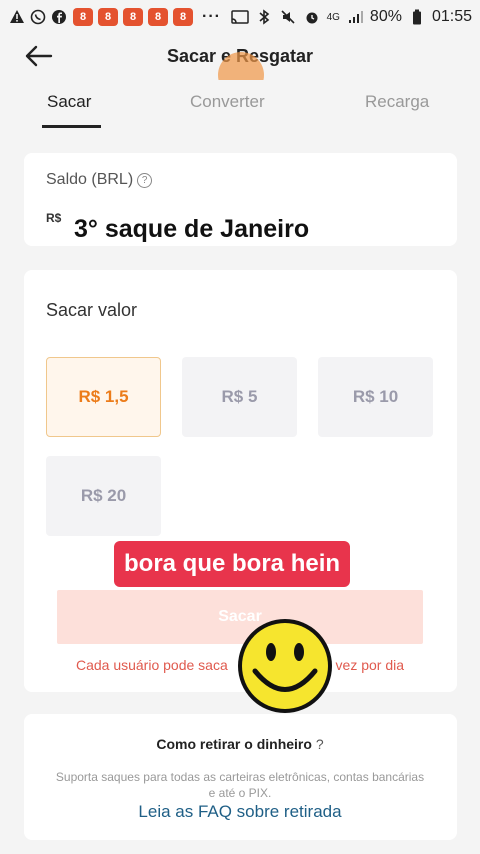 Image resolution: width=480 pixels, height=854 pixels. What do you see at coordinates (240, 199) in the screenshot?
I see `balance-card: Saldo (BRL) ? R$ 3° saque de Janeiro` at bounding box center [240, 199].